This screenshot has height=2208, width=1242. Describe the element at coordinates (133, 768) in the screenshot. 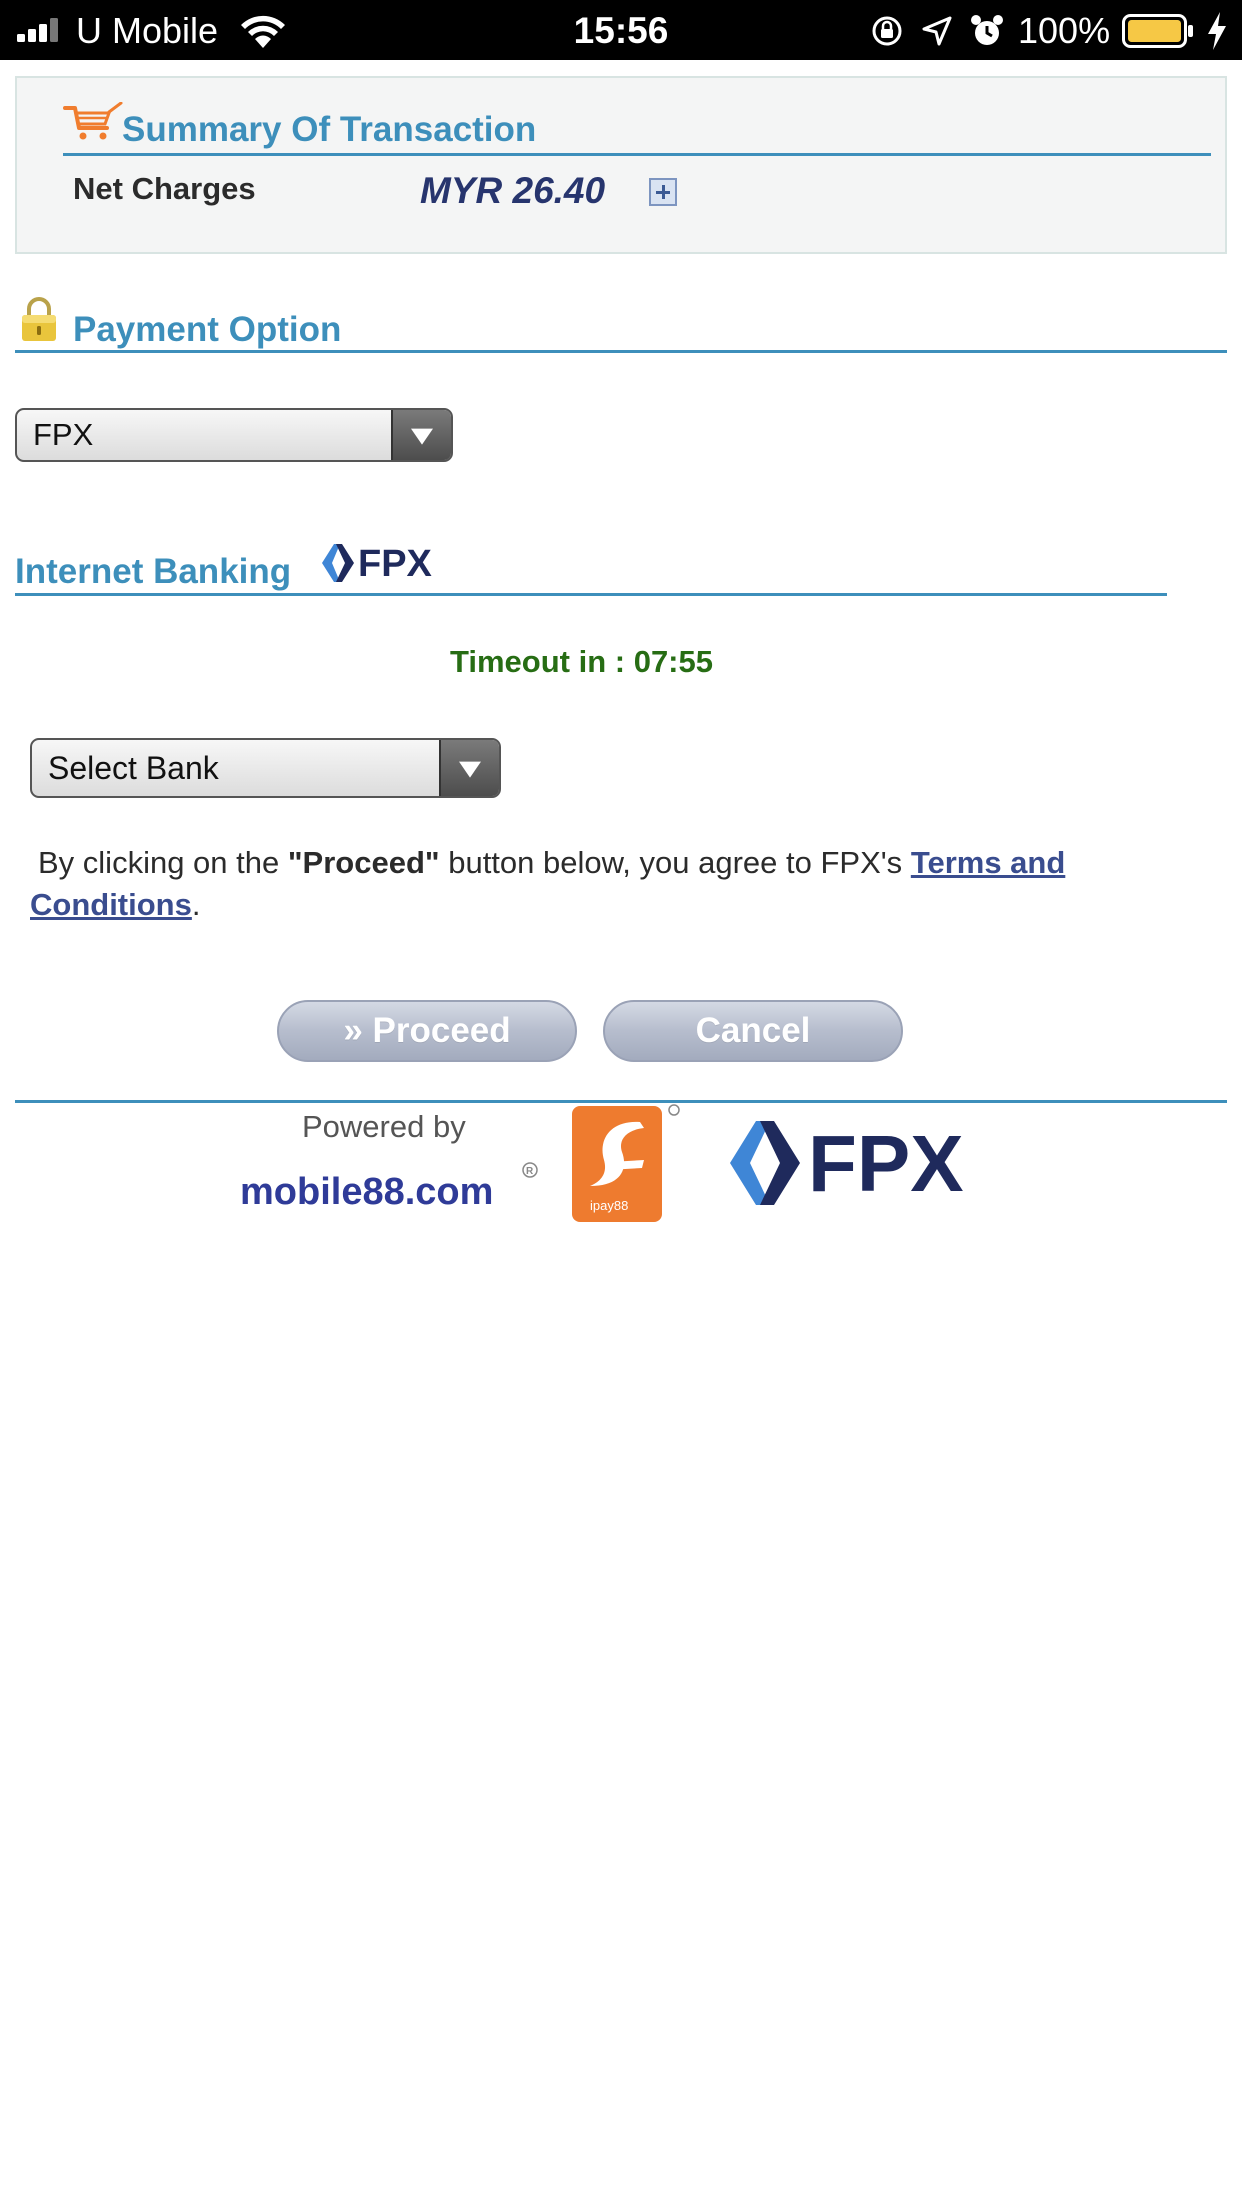

I see `bank-select-value: Select Bank` at that location.